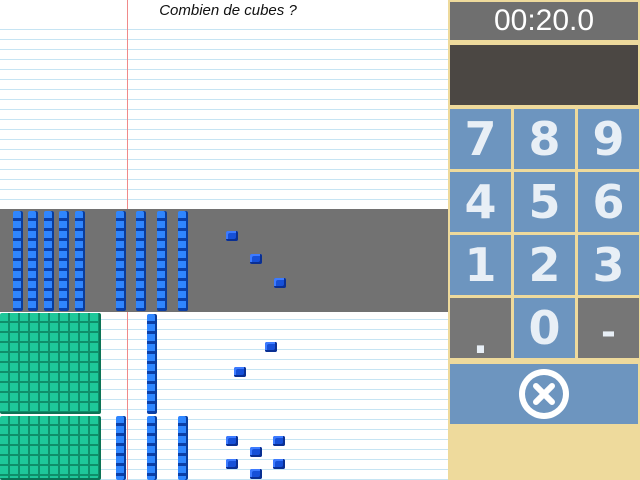 The height and width of the screenshot is (480, 640). I want to click on key-label: 2, so click(544, 265).